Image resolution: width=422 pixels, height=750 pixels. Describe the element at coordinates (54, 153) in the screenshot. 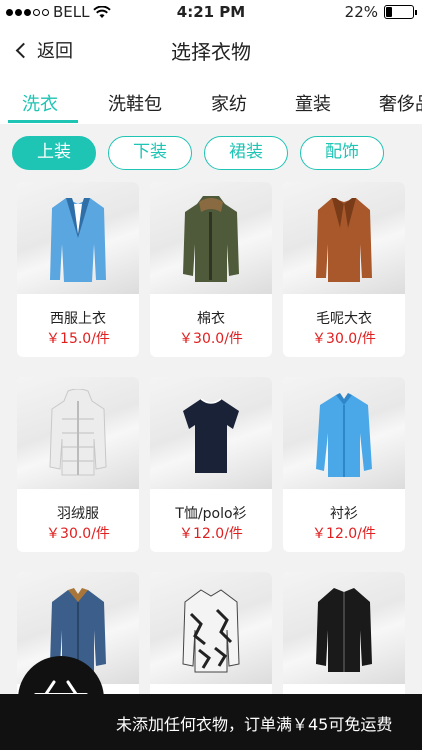

I see `subtab-tops: 上装` at that location.